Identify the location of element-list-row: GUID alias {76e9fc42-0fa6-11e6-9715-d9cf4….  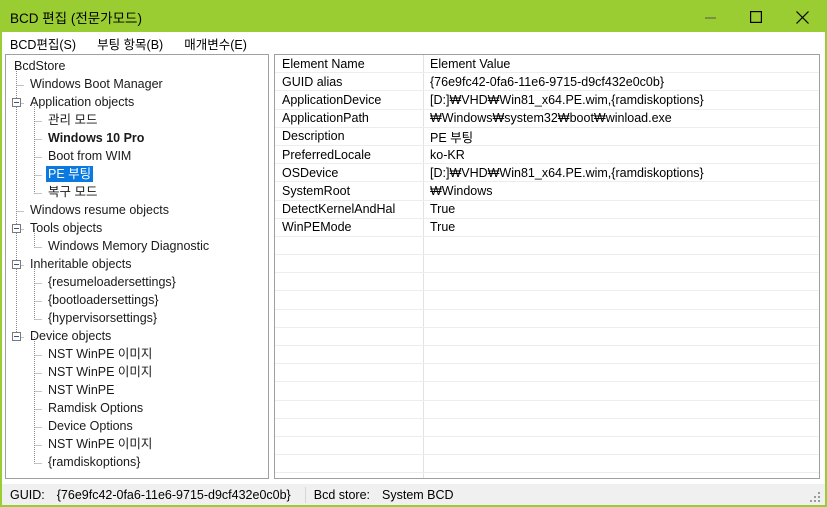
(547, 82).